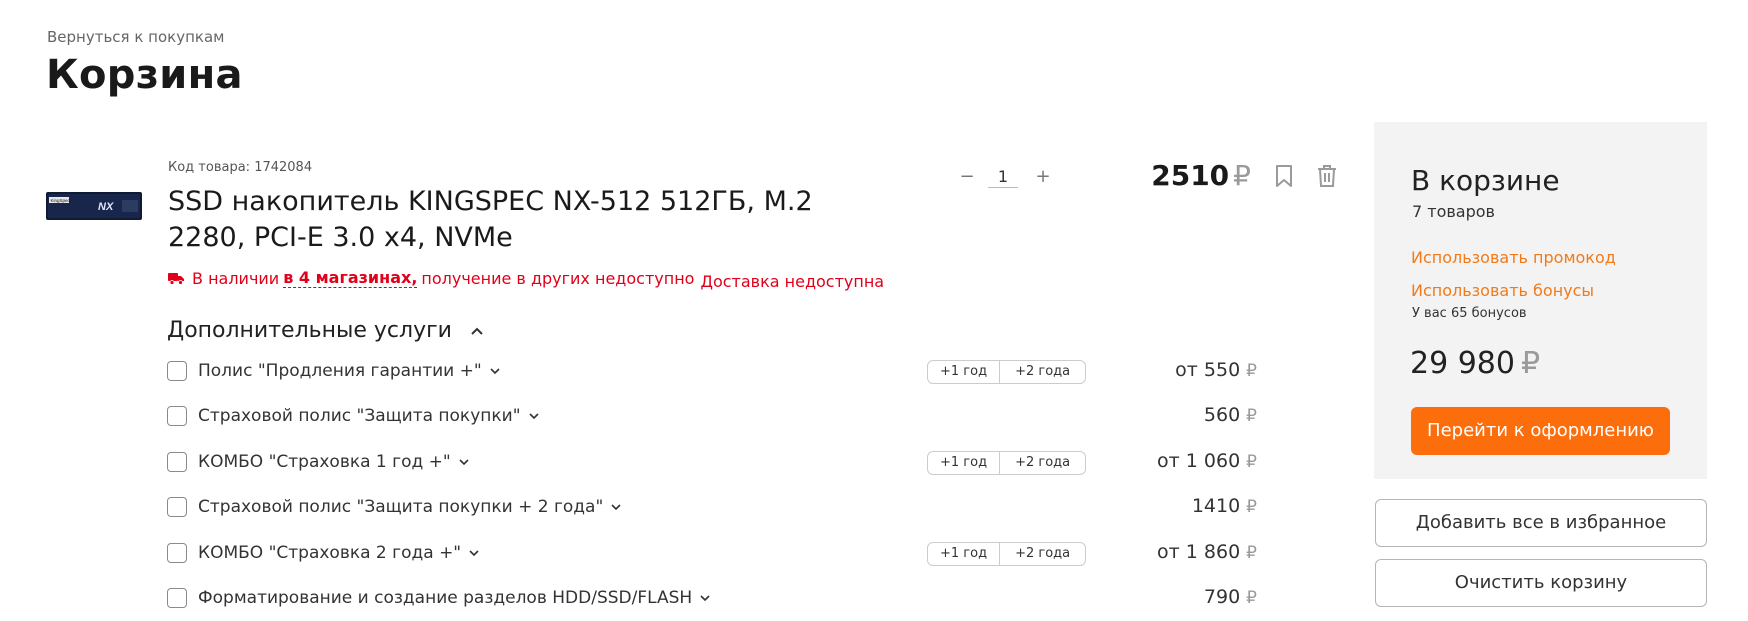 The height and width of the screenshot is (621, 1748). Describe the element at coordinates (1216, 370) in the screenshot. I see `service-price: от 550 ₽` at that location.